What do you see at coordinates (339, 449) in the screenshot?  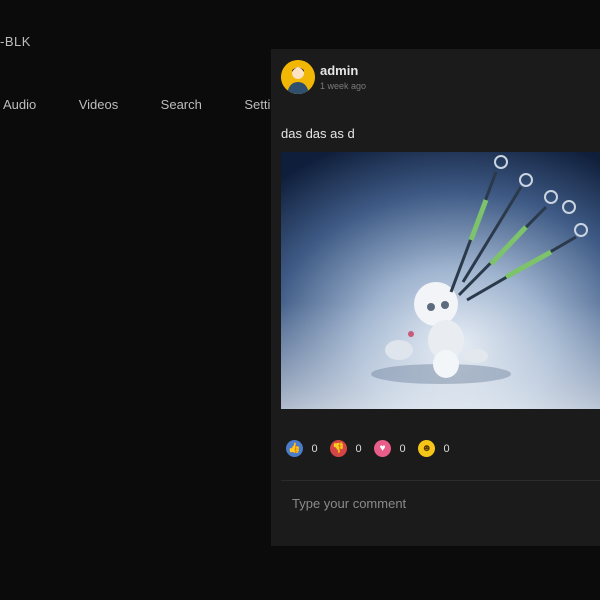 I see `thumbs-down-icon: 👎` at bounding box center [339, 449].